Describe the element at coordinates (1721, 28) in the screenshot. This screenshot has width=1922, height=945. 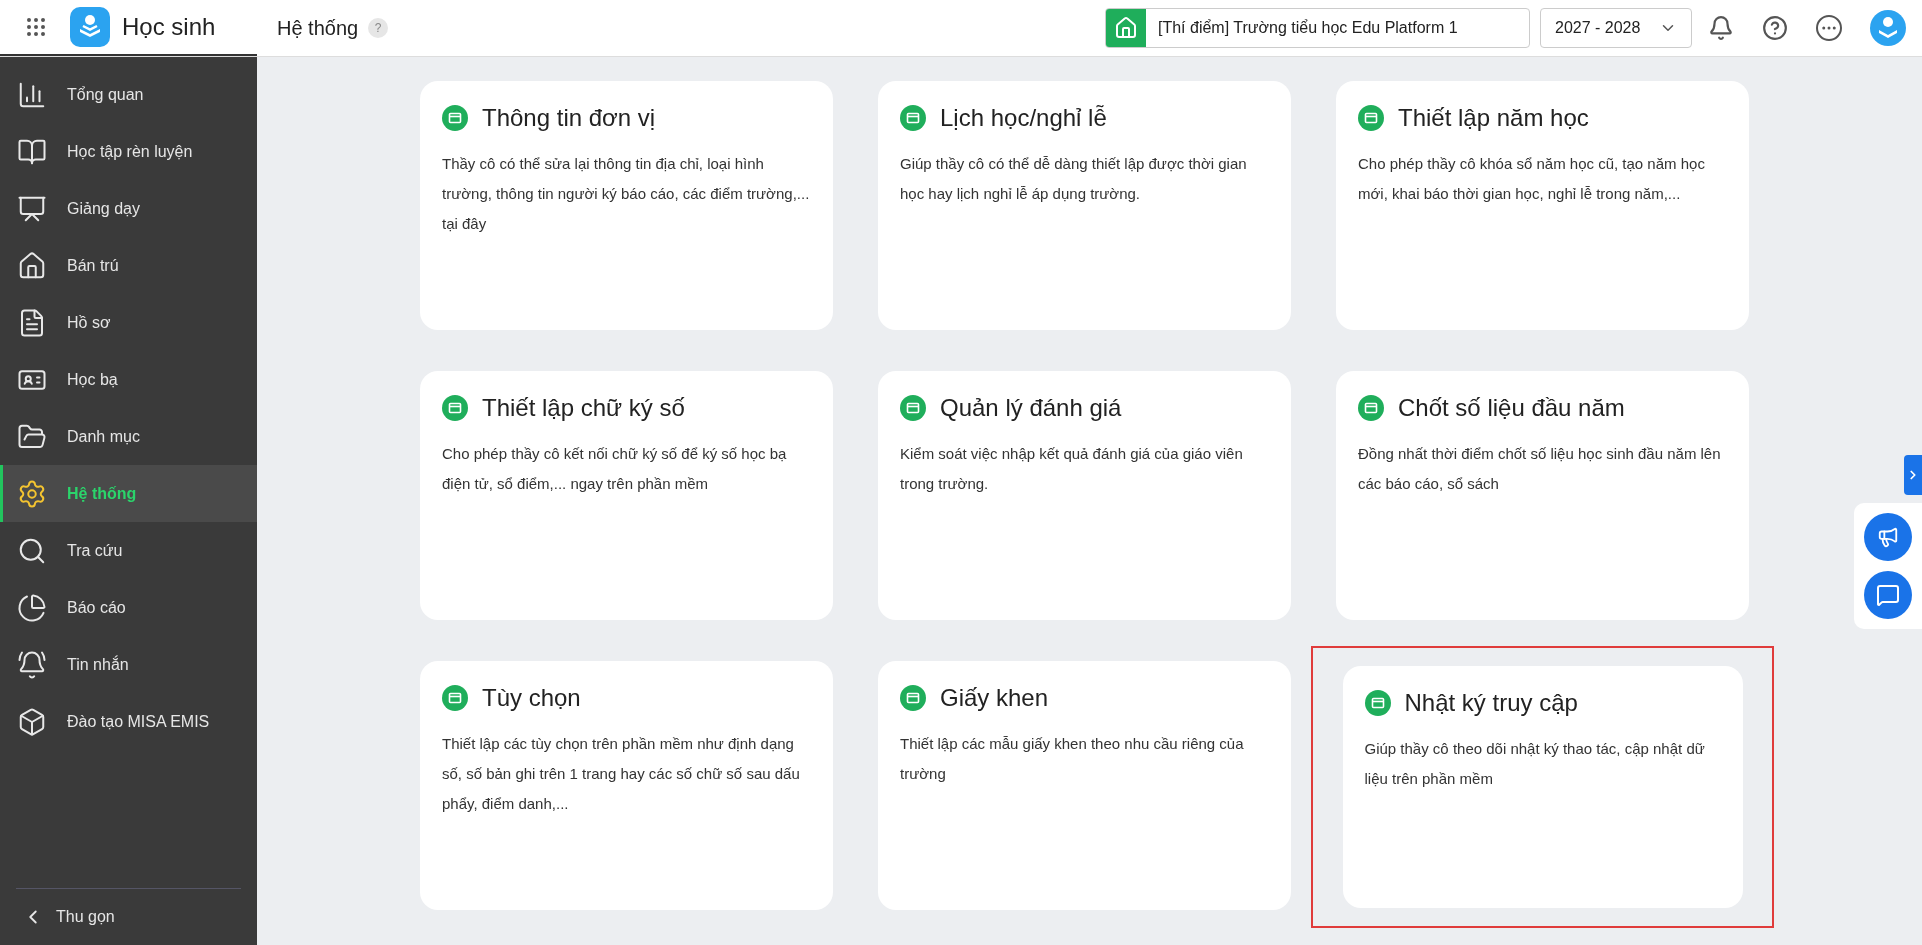
I see `notification-bell-icon` at that location.